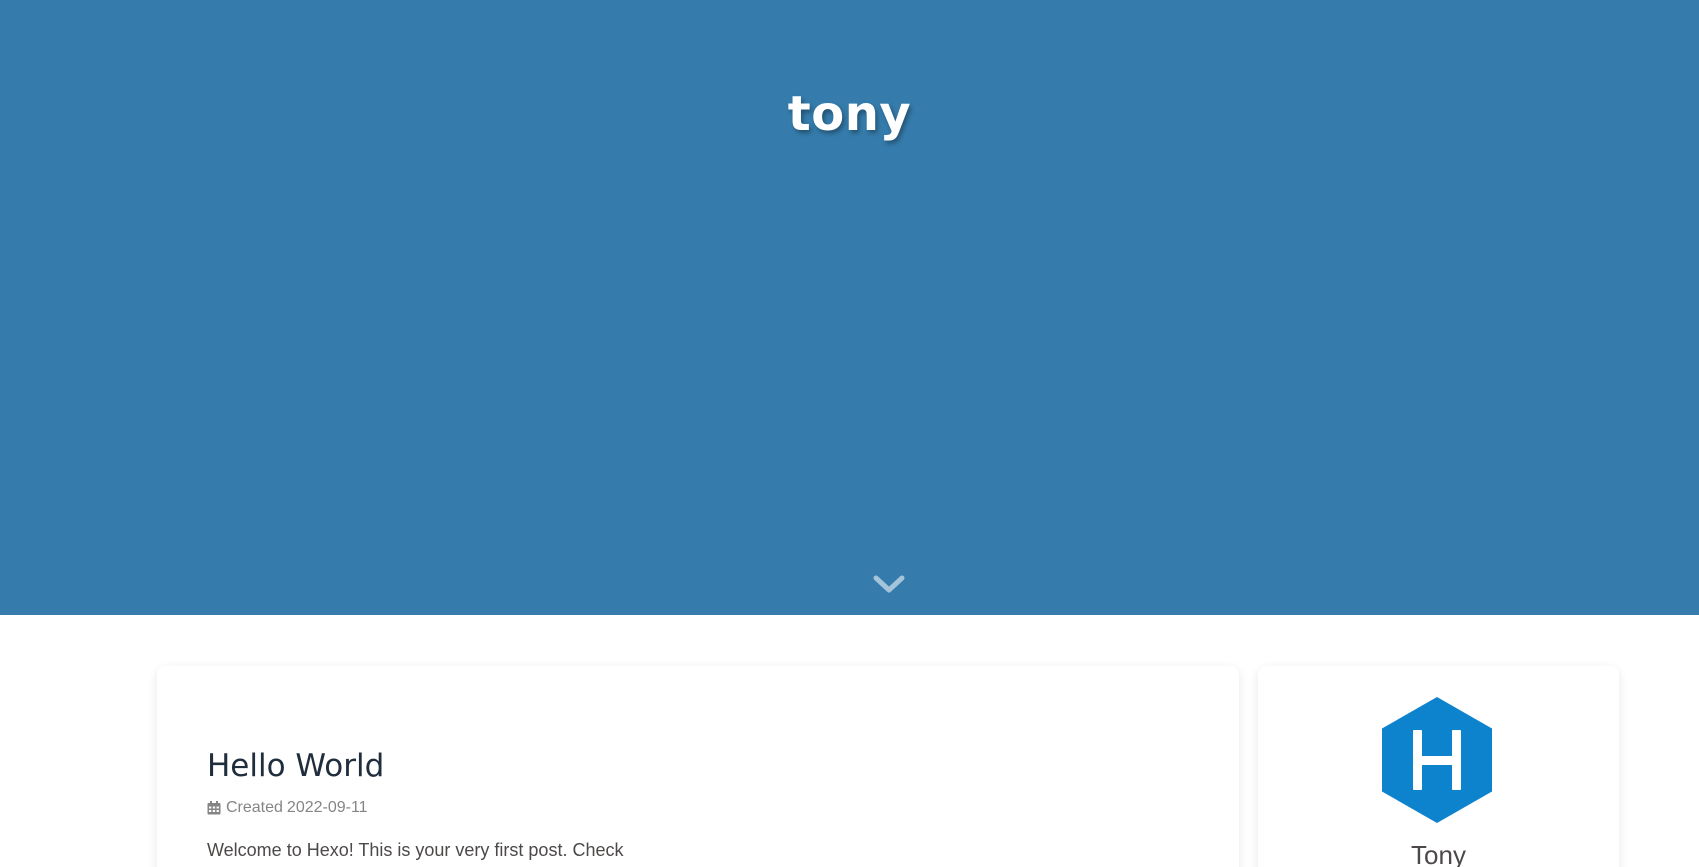  What do you see at coordinates (295, 766) in the screenshot?
I see `post-title-link: Hello World` at bounding box center [295, 766].